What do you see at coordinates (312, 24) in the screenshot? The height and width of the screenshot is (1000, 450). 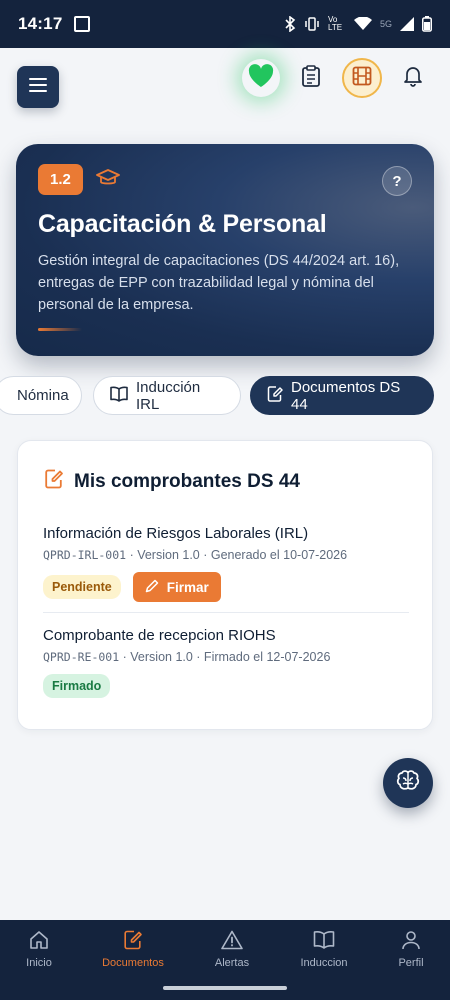 I see `vibrate-icon` at bounding box center [312, 24].